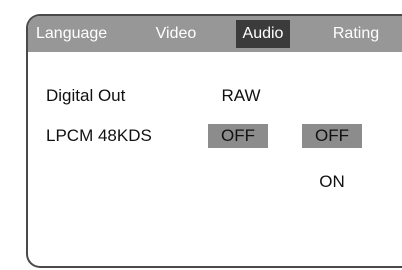 The height and width of the screenshot is (270, 402). I want to click on tab-rating: Rating, so click(356, 34).